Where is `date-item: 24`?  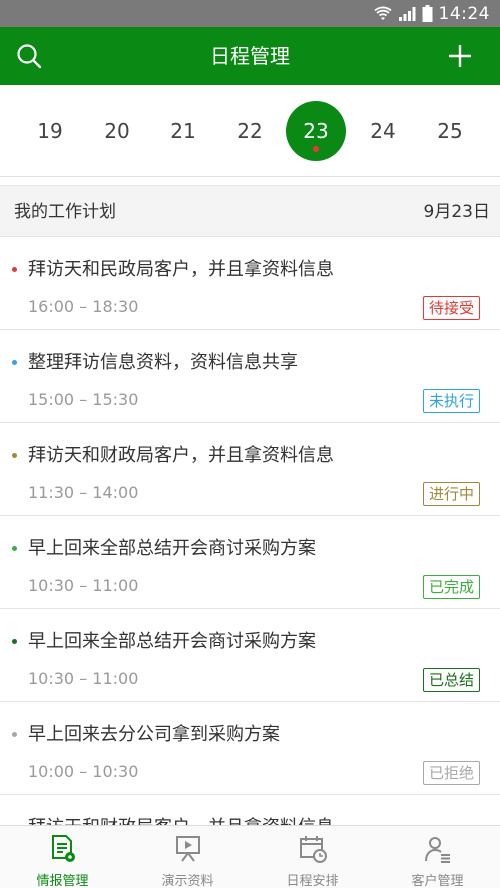
date-item: 24 is located at coordinates (383, 131).